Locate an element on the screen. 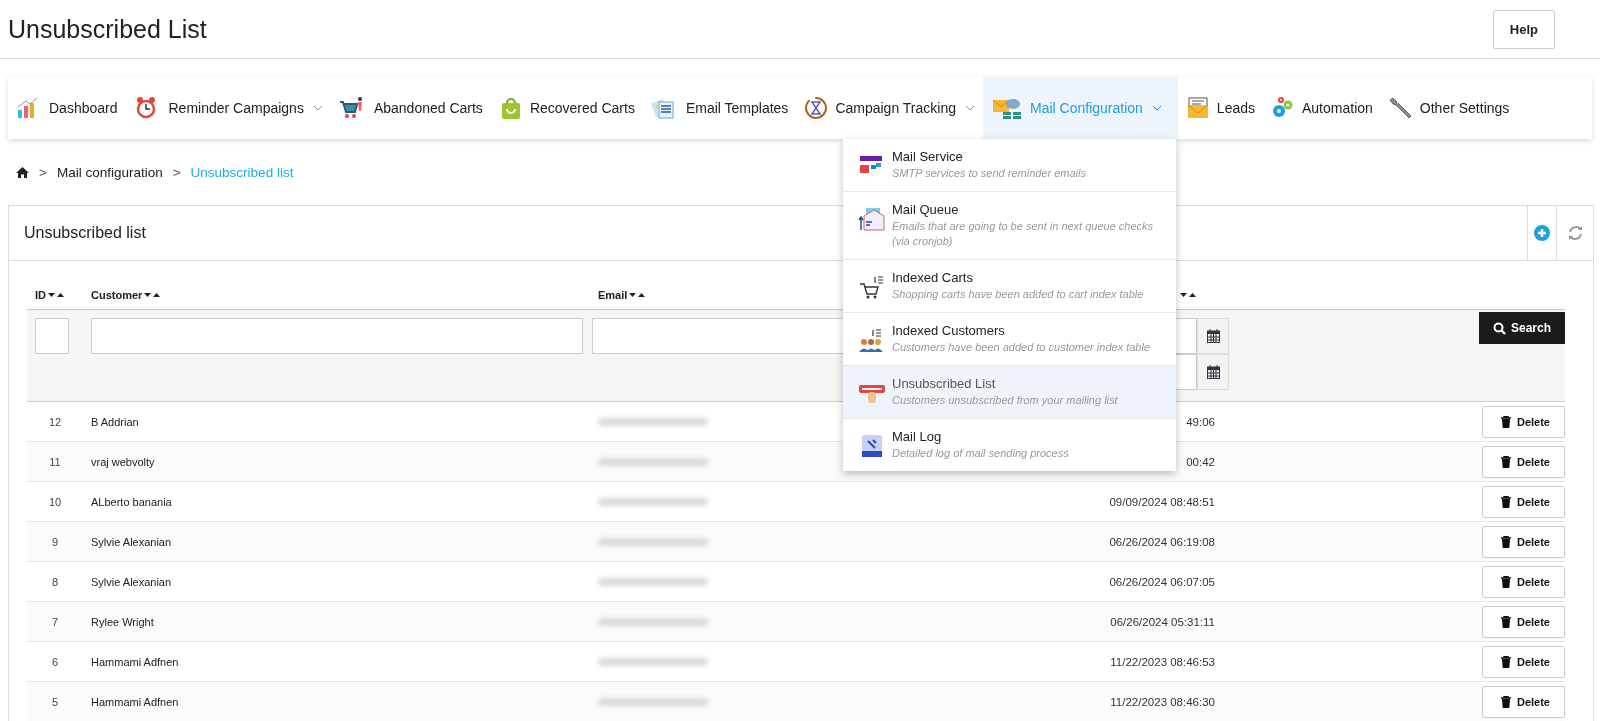 The image size is (1600, 721). table-cell: 11 is located at coordinates (55, 462).